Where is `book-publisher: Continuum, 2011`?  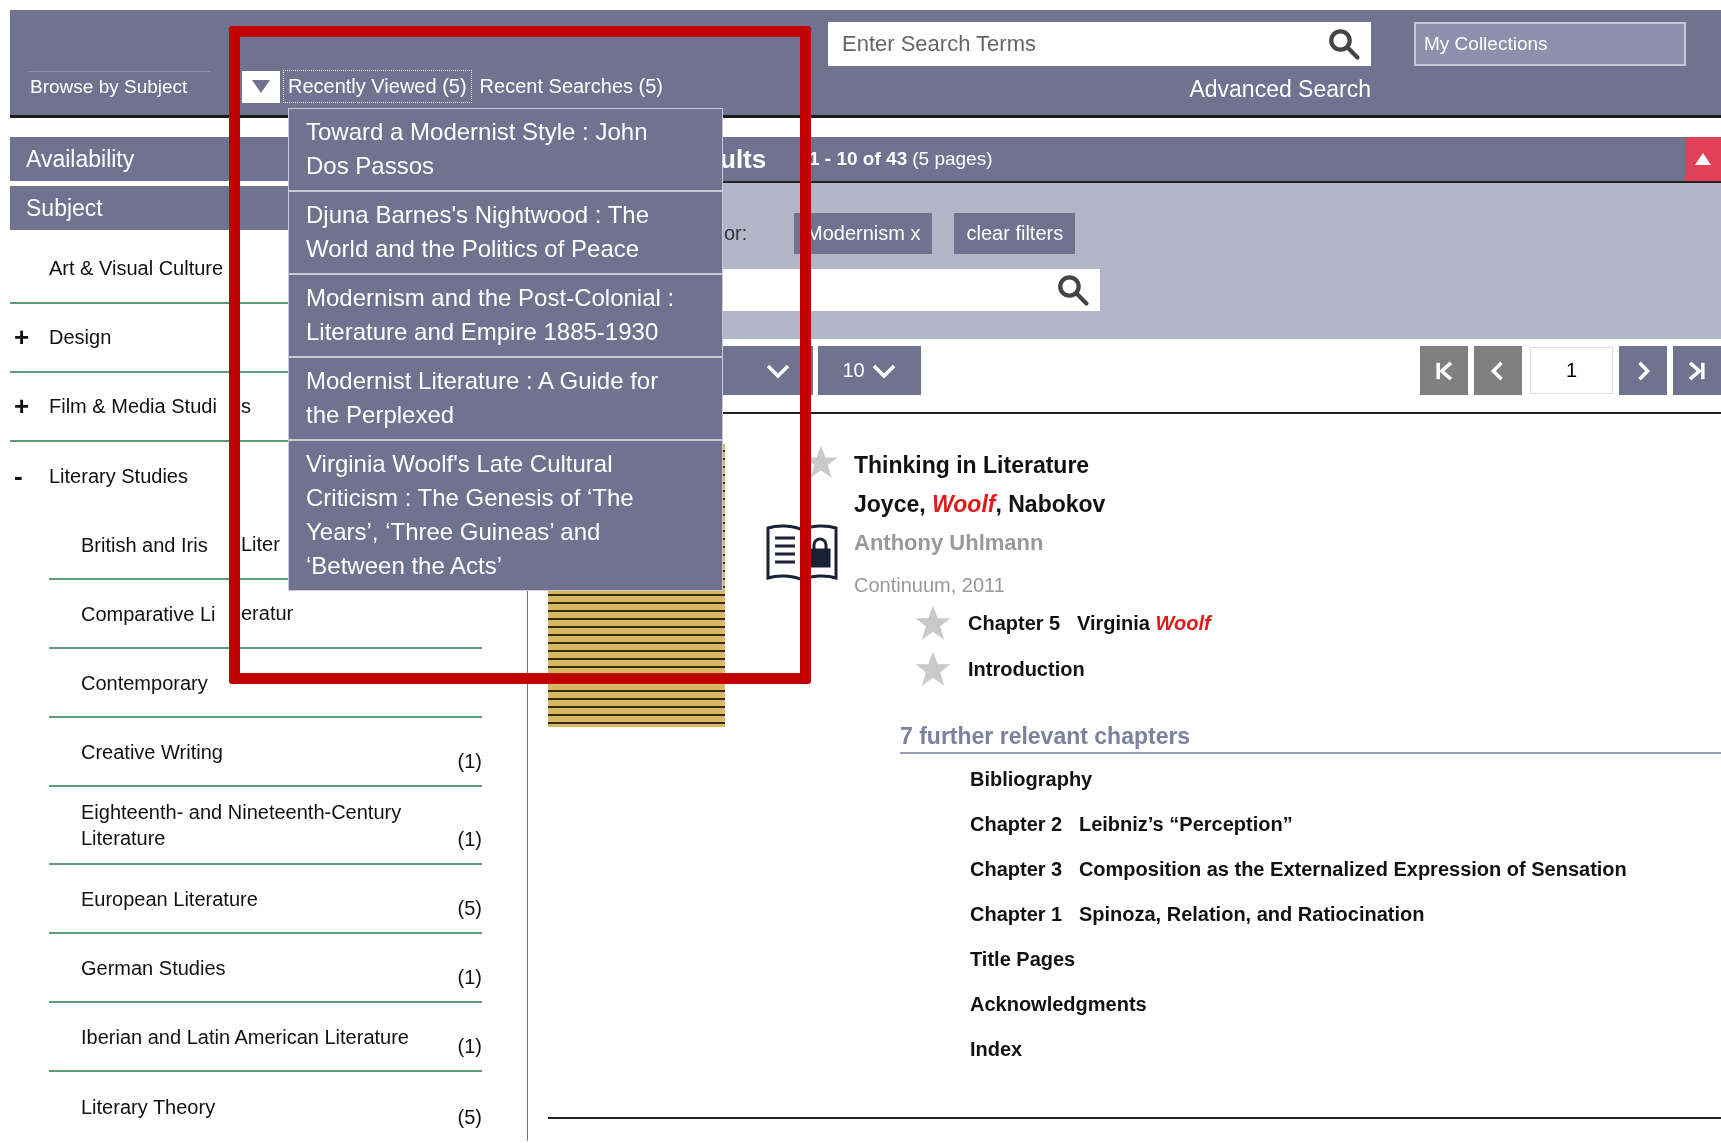
book-publisher: Continuum, 2011 is located at coordinates (930, 585).